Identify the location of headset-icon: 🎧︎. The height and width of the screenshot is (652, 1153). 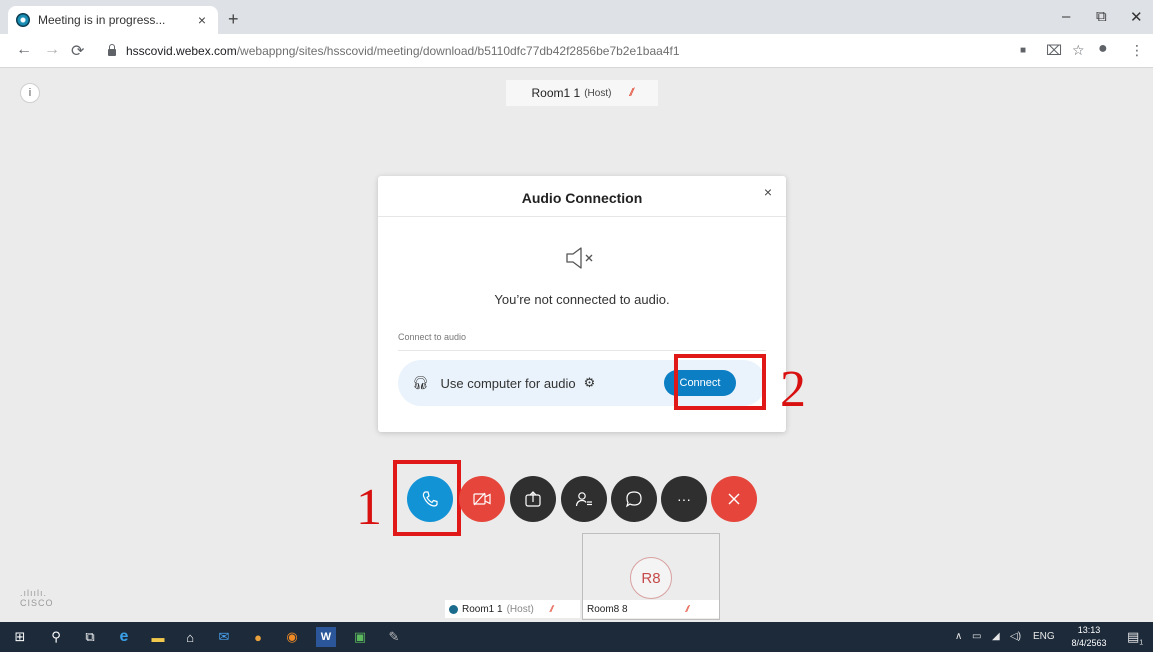
(420, 382).